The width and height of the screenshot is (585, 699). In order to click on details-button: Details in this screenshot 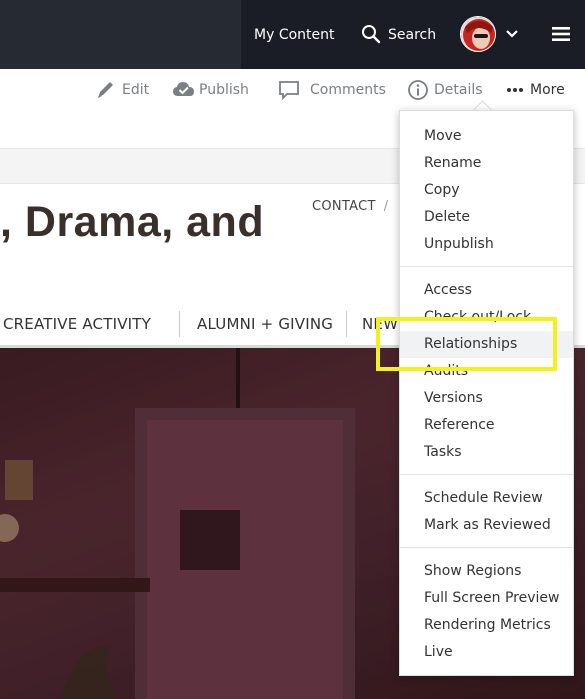, I will do `click(445, 90)`.